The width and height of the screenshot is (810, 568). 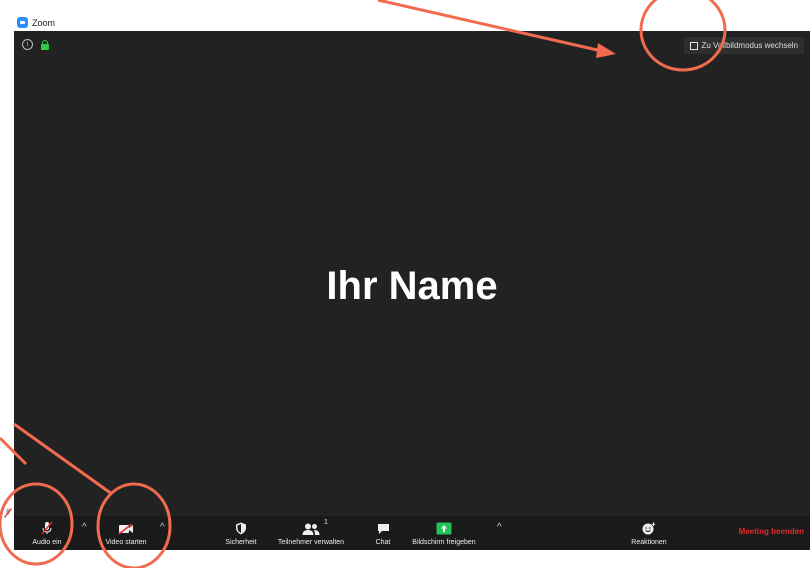 I want to click on share-screen-button-label: Bildschirm freigeben, so click(x=444, y=542).